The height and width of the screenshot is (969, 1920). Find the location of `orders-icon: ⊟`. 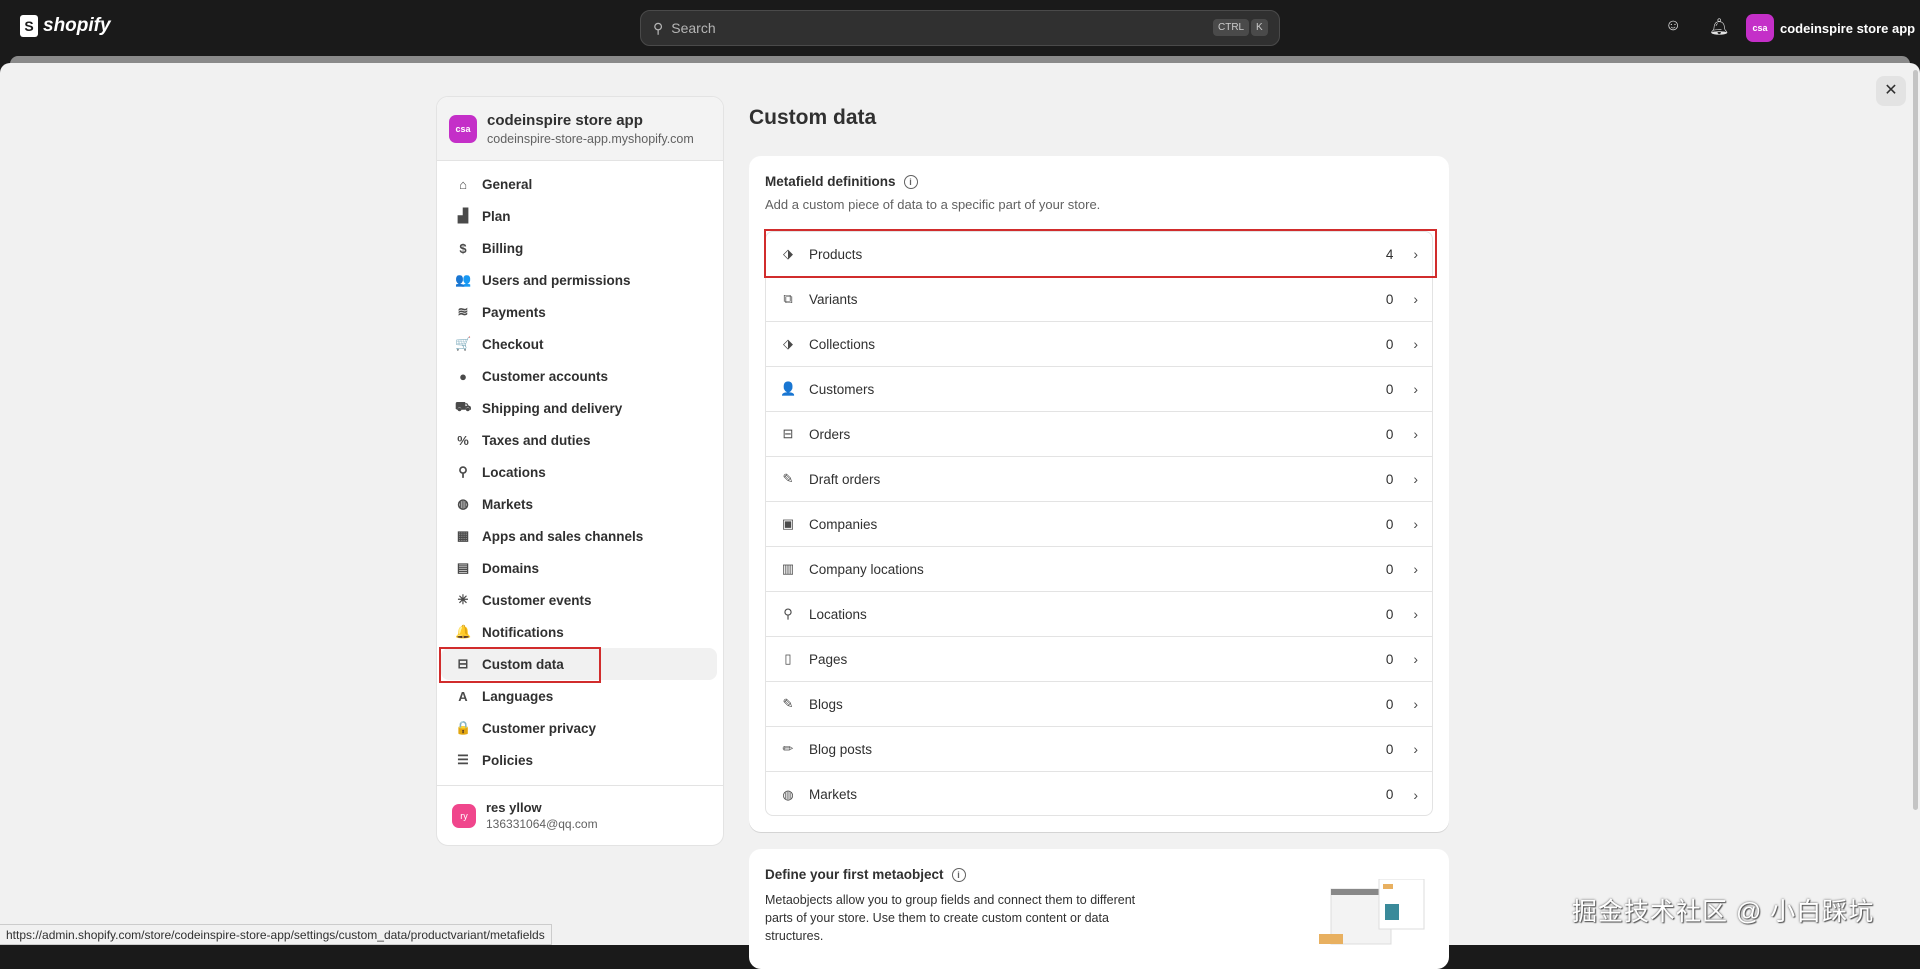

orders-icon: ⊟ is located at coordinates (788, 433).